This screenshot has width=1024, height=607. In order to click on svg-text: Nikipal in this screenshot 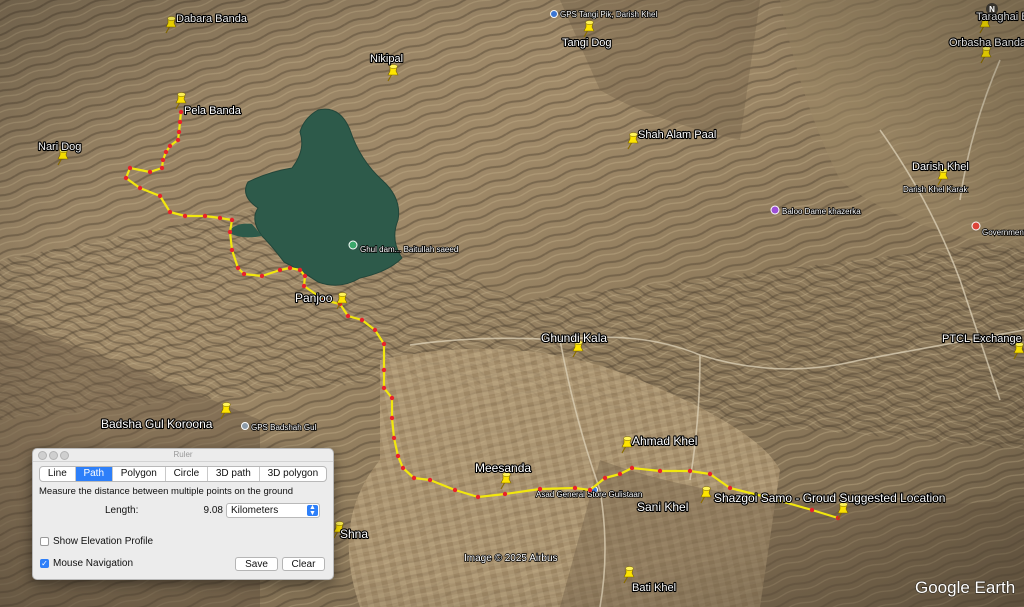, I will do `click(386, 59)`.